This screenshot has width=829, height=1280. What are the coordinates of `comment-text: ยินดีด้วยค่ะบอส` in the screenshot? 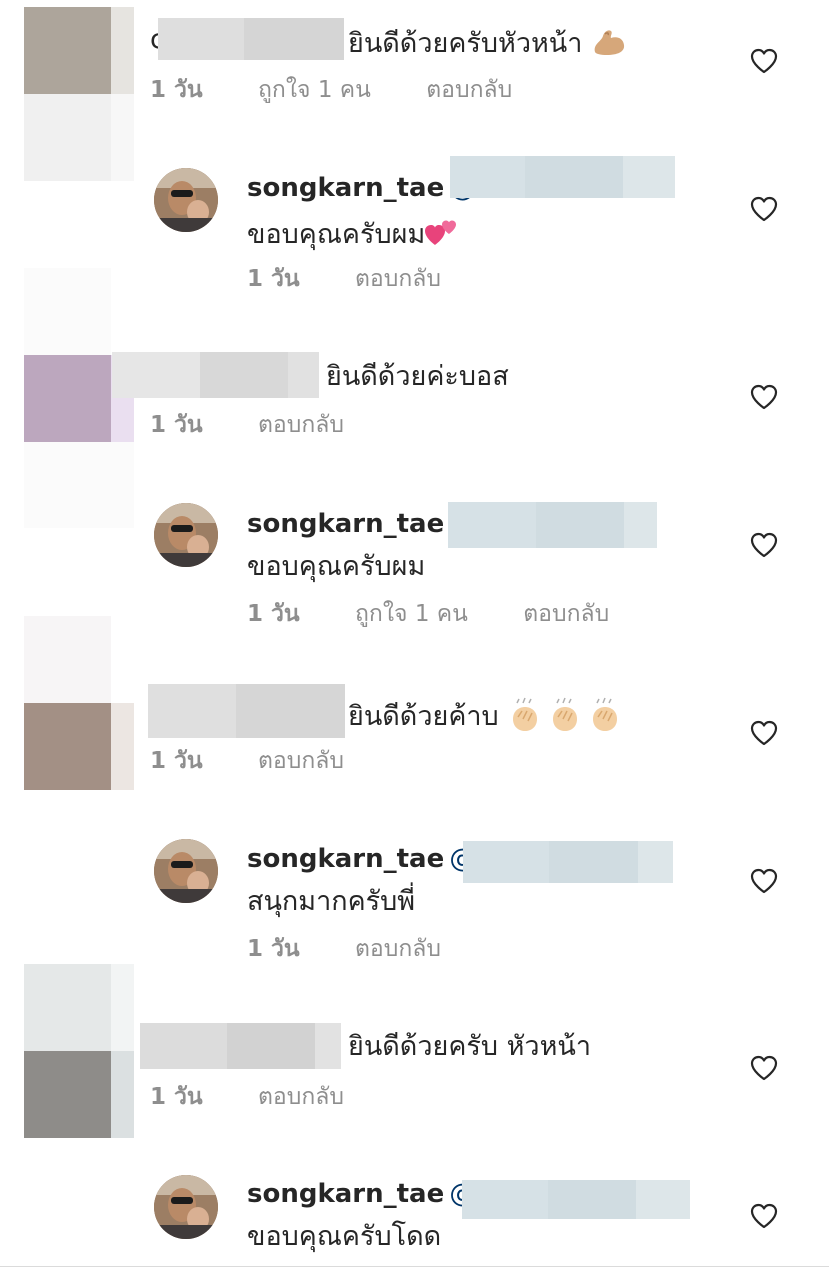 It's located at (417, 376).